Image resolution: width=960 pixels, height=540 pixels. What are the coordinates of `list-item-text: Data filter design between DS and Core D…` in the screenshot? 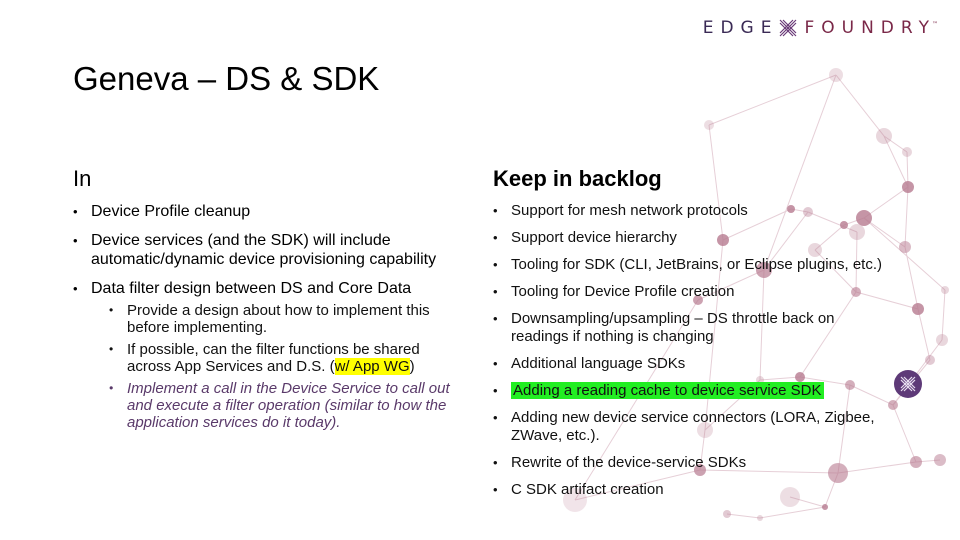 It's located at (251, 288).